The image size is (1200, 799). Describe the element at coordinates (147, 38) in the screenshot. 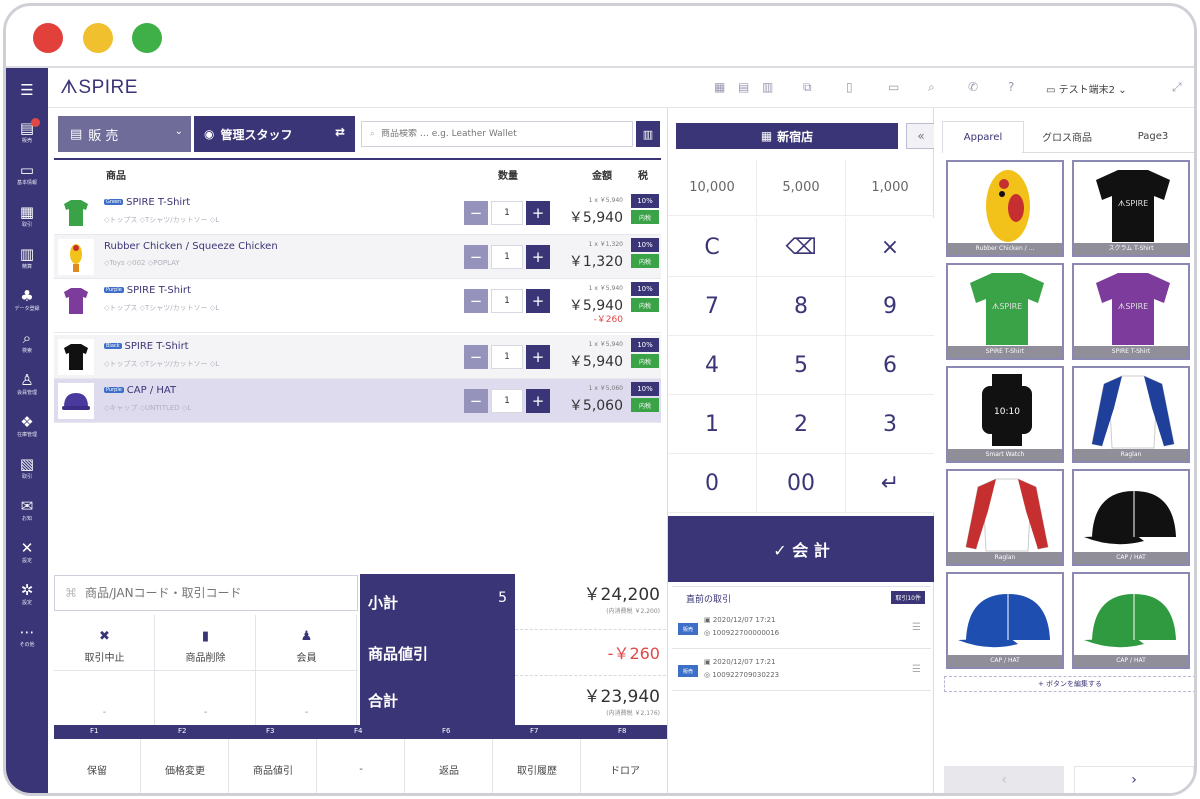

I see `maximize-window-button` at that location.